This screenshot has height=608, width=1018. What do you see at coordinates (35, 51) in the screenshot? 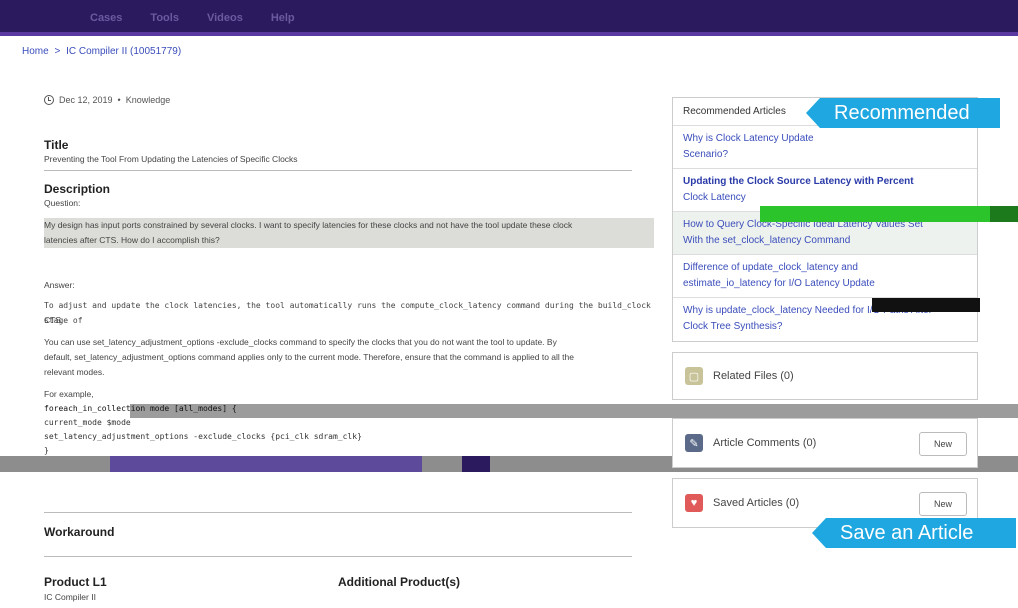
I see `breadcrumb-home: Home` at bounding box center [35, 51].